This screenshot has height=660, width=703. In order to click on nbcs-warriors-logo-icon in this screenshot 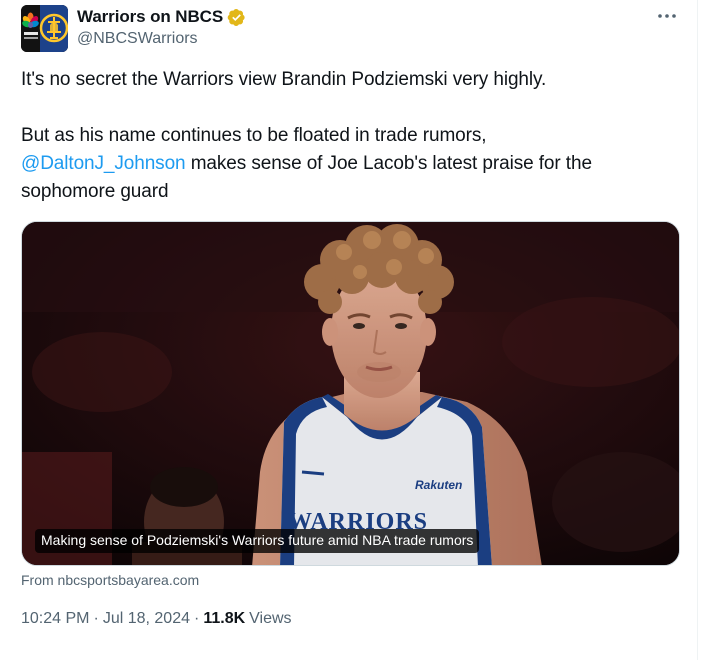, I will do `click(44, 28)`.